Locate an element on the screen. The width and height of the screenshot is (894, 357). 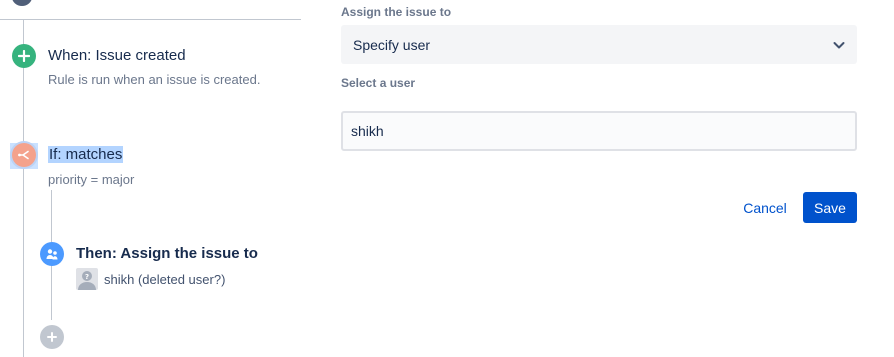
panel-divider is located at coordinates (150, 19).